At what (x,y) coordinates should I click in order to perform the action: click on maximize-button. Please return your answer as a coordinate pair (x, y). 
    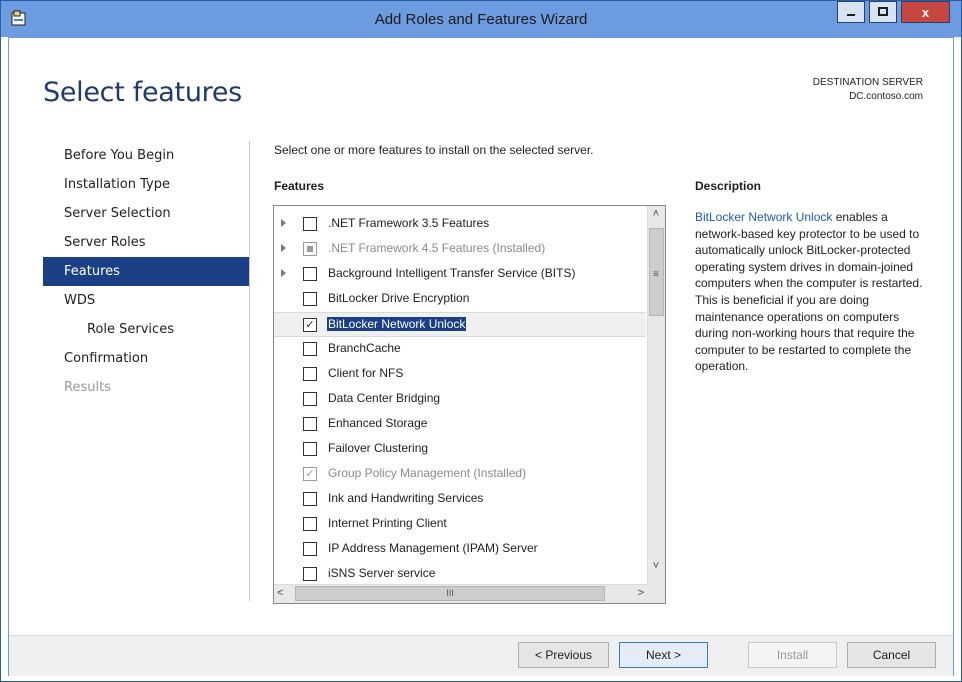
    Looking at the image, I should click on (883, 12).